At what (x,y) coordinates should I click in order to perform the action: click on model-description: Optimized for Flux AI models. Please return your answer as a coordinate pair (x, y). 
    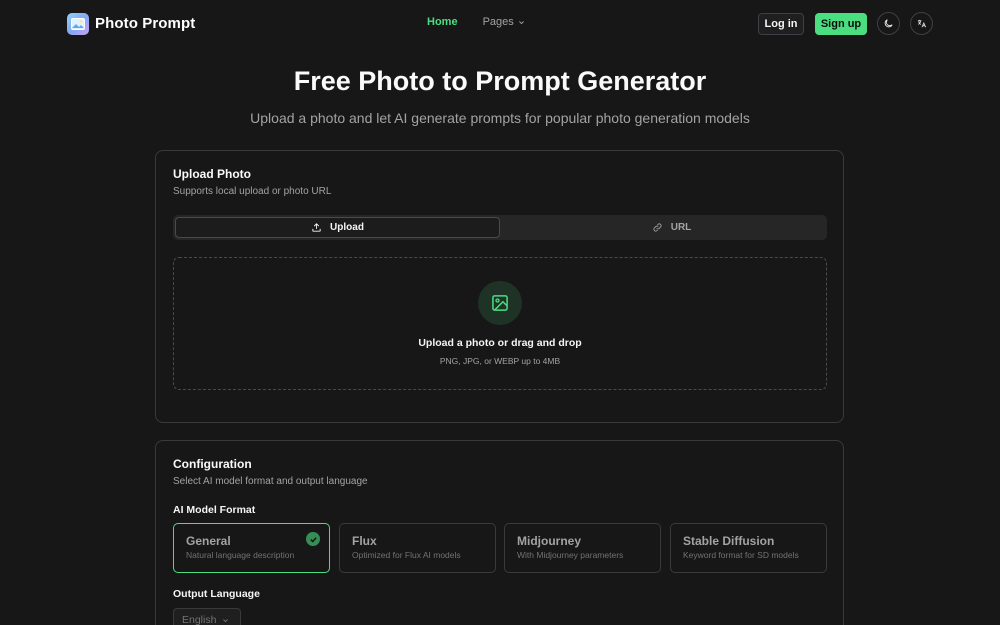
    Looking at the image, I should click on (406, 555).